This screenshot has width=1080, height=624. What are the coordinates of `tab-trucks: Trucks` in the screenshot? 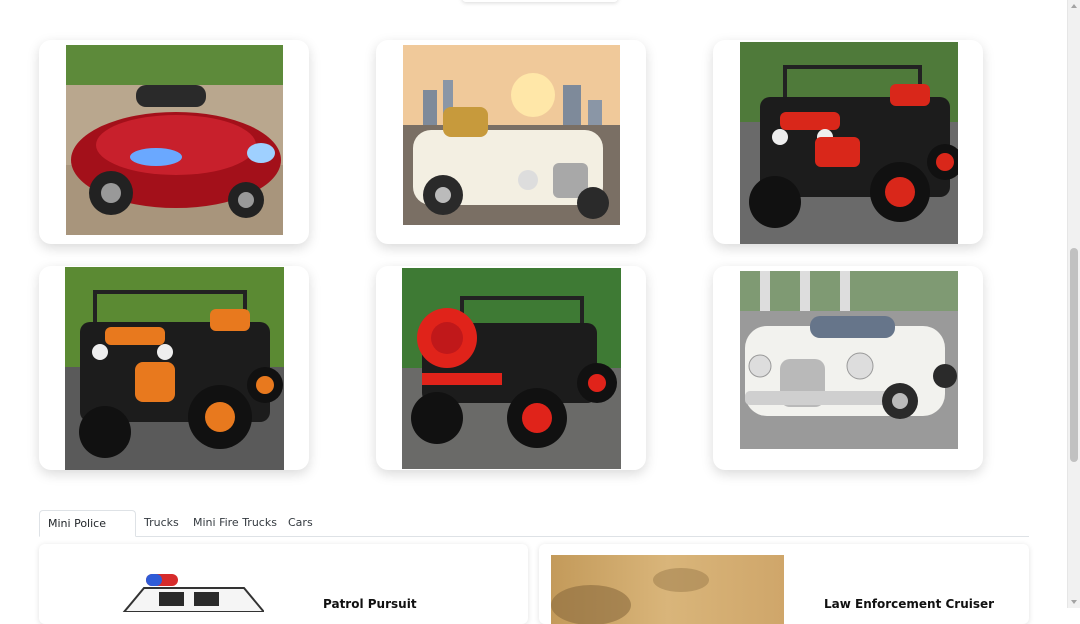 It's located at (161, 522).